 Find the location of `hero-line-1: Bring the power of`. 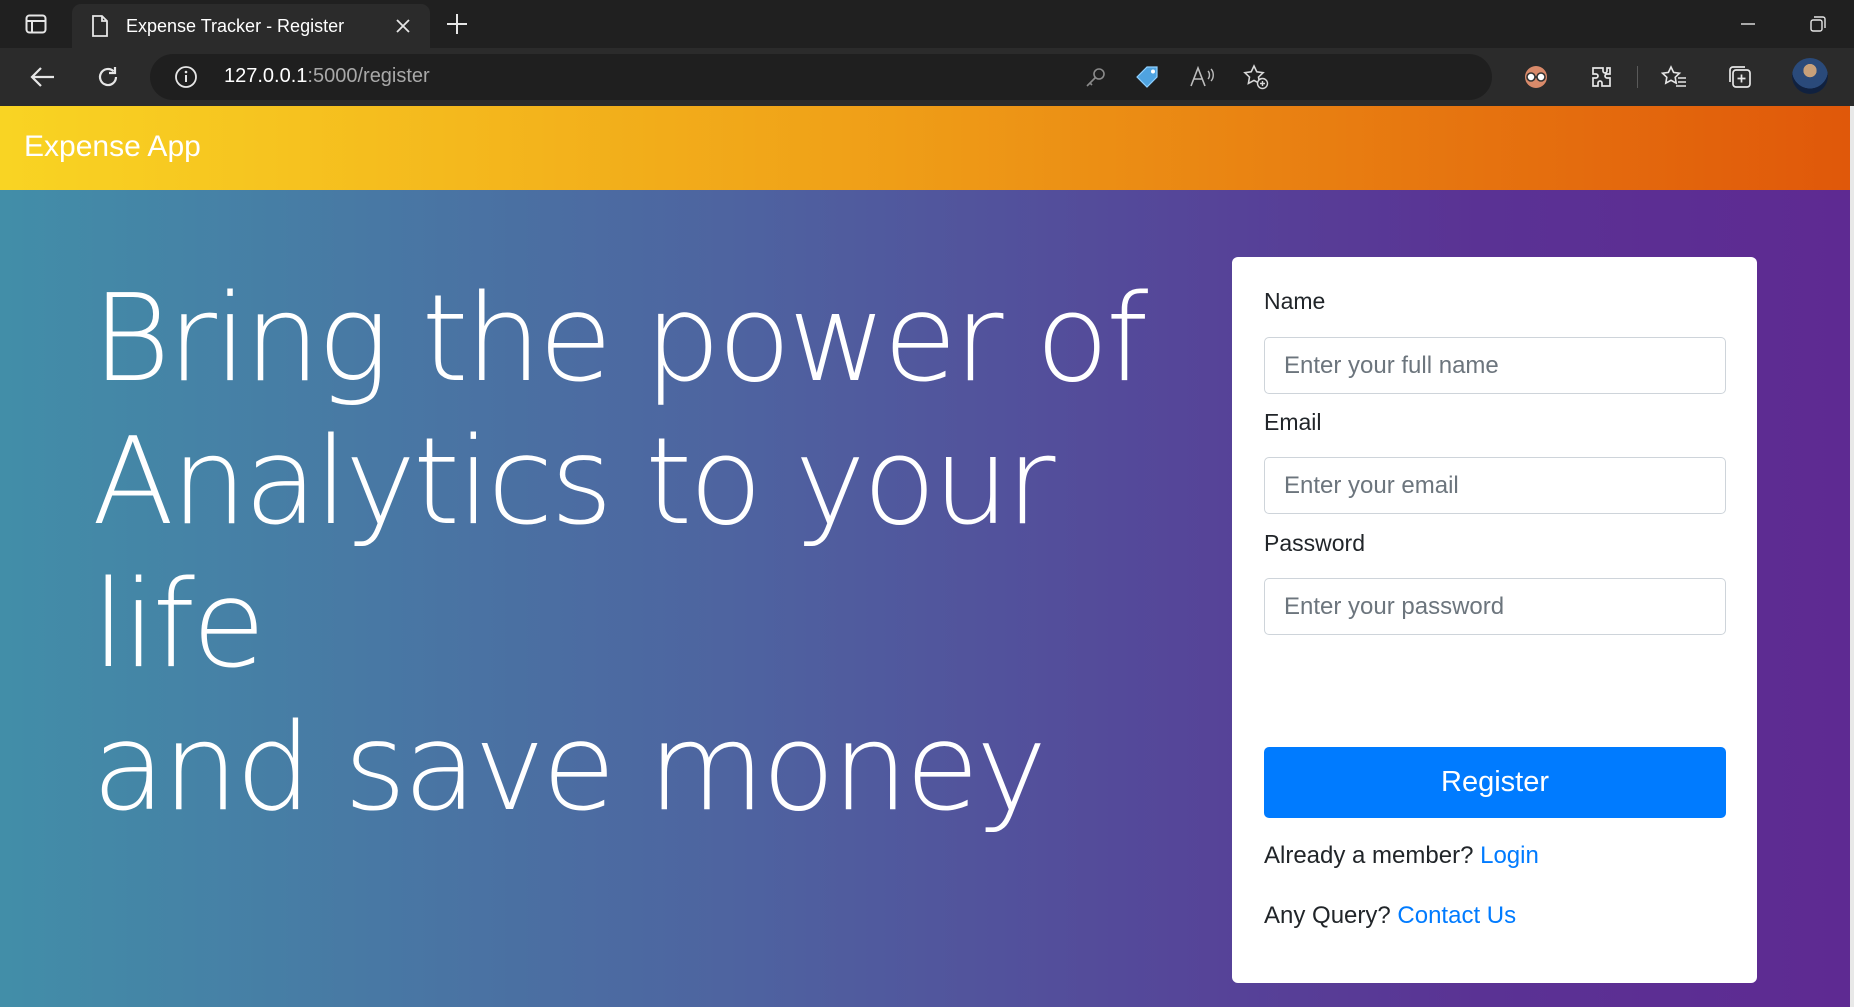

hero-line-1: Bring the power of is located at coordinates (620, 339).